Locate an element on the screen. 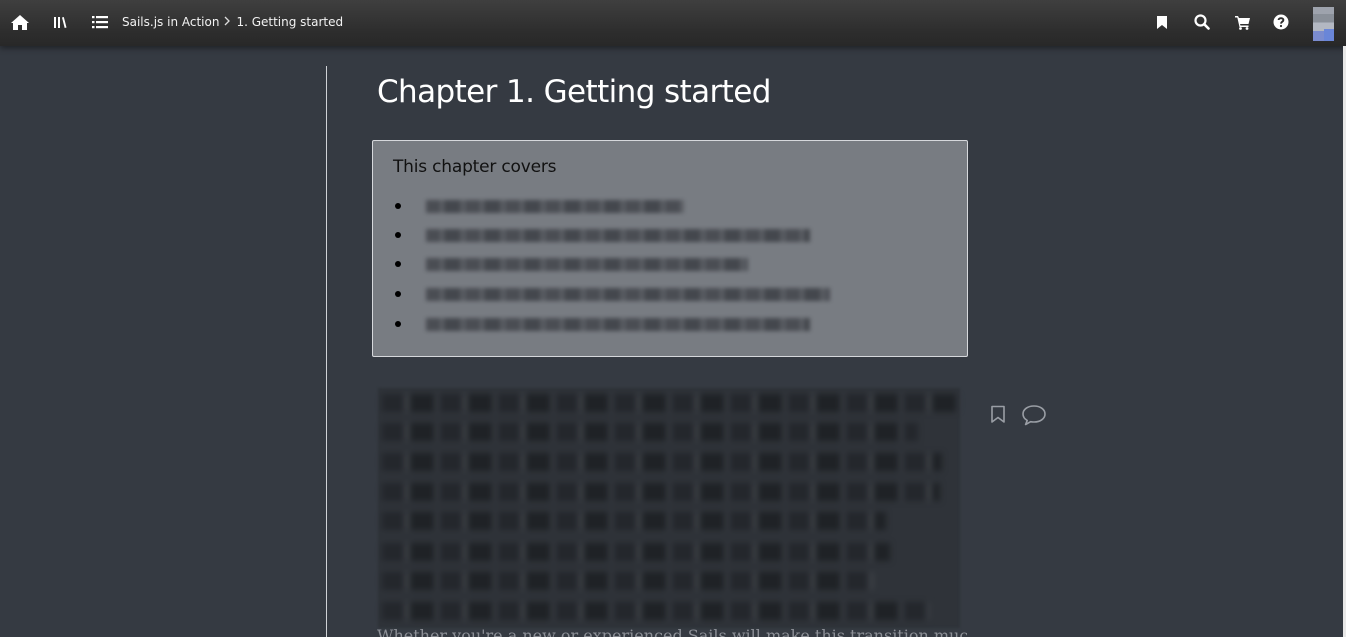 This screenshot has width=1346, height=637. bookmark-button is located at coordinates (1162, 22).